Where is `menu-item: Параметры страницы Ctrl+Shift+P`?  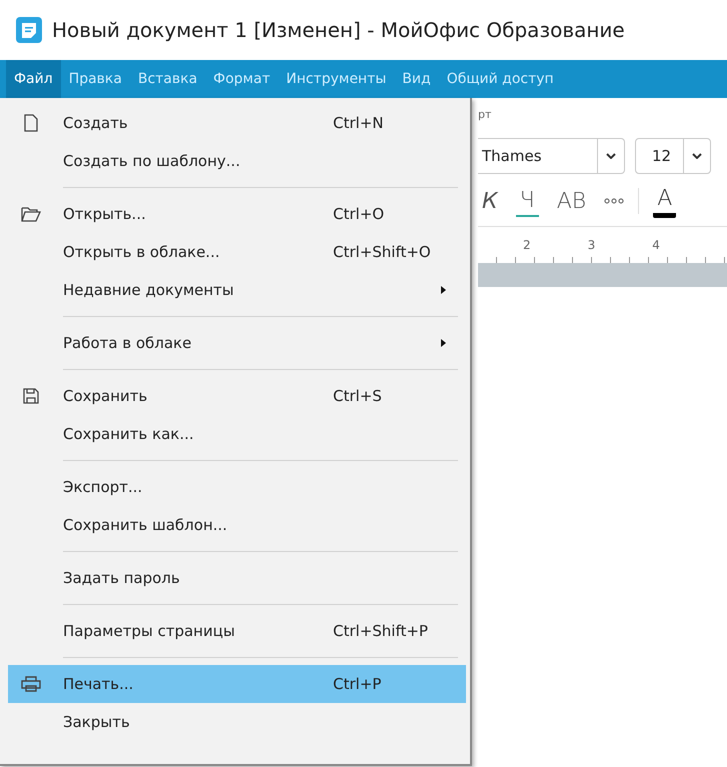 menu-item: Параметры страницы Ctrl+Shift+P is located at coordinates (237, 631).